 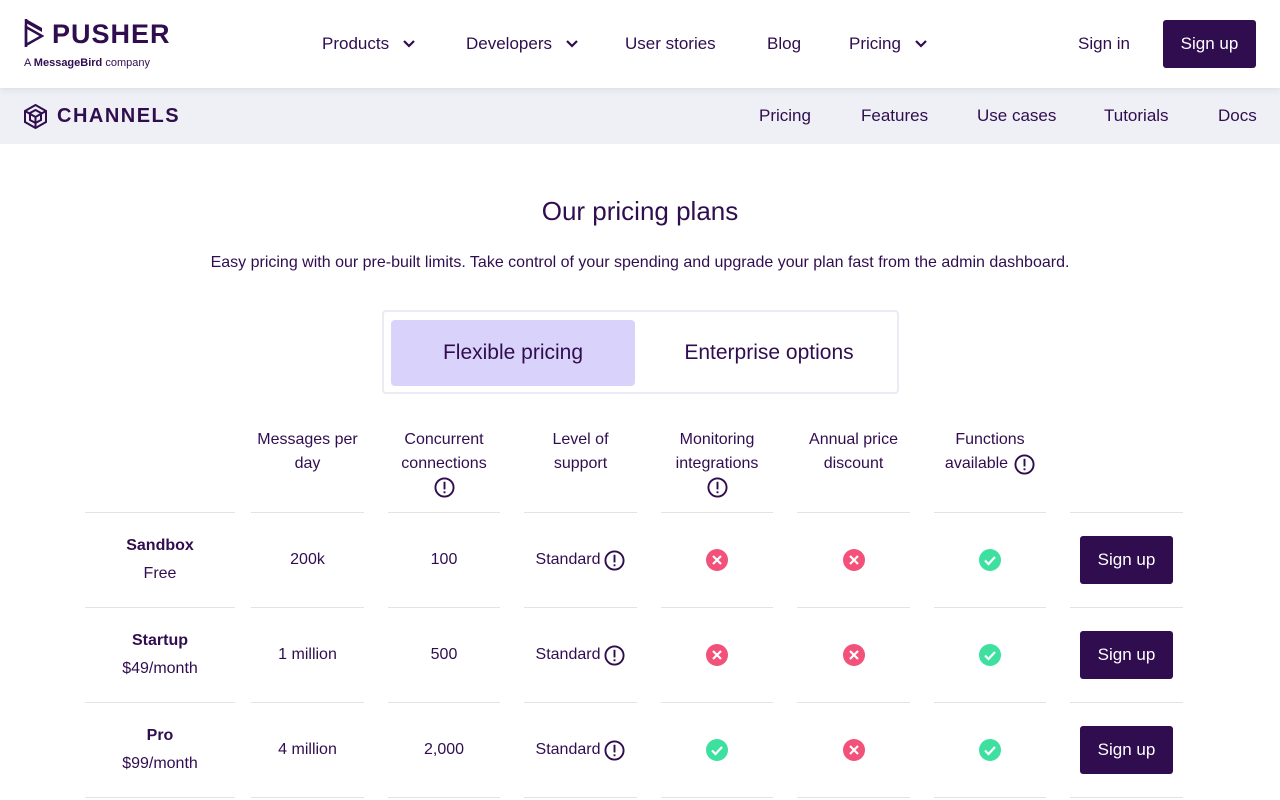 I want to click on plan-cell: Startup $49/month, so click(x=160, y=655).